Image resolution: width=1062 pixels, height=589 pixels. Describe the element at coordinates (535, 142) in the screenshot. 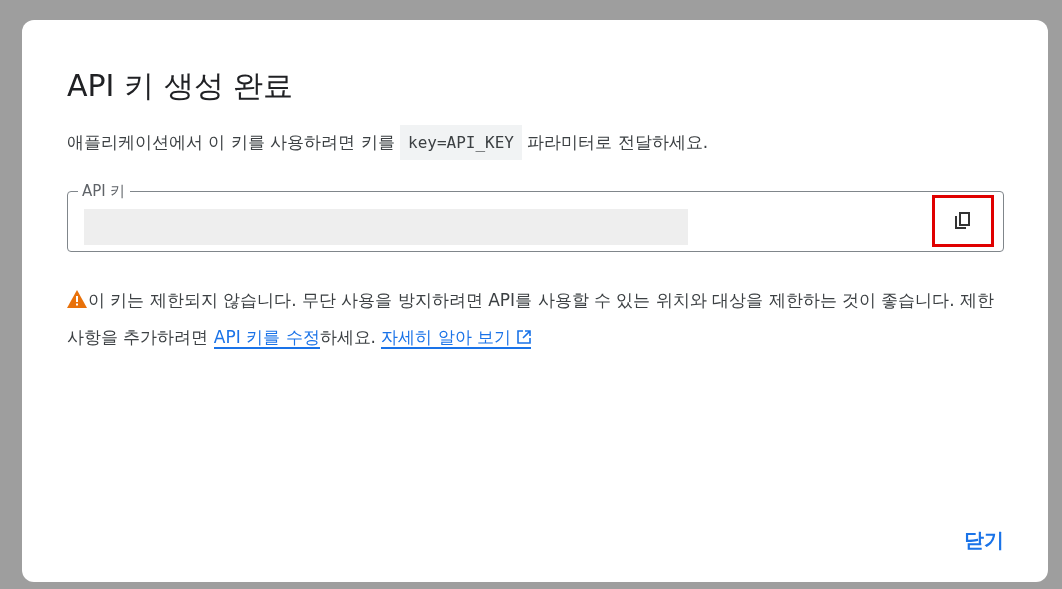

I see `description-text: 애플리케이션에서 이 키를 사용하려면 키를 key=API_KEY 파라미터로 전달하세요.` at that location.